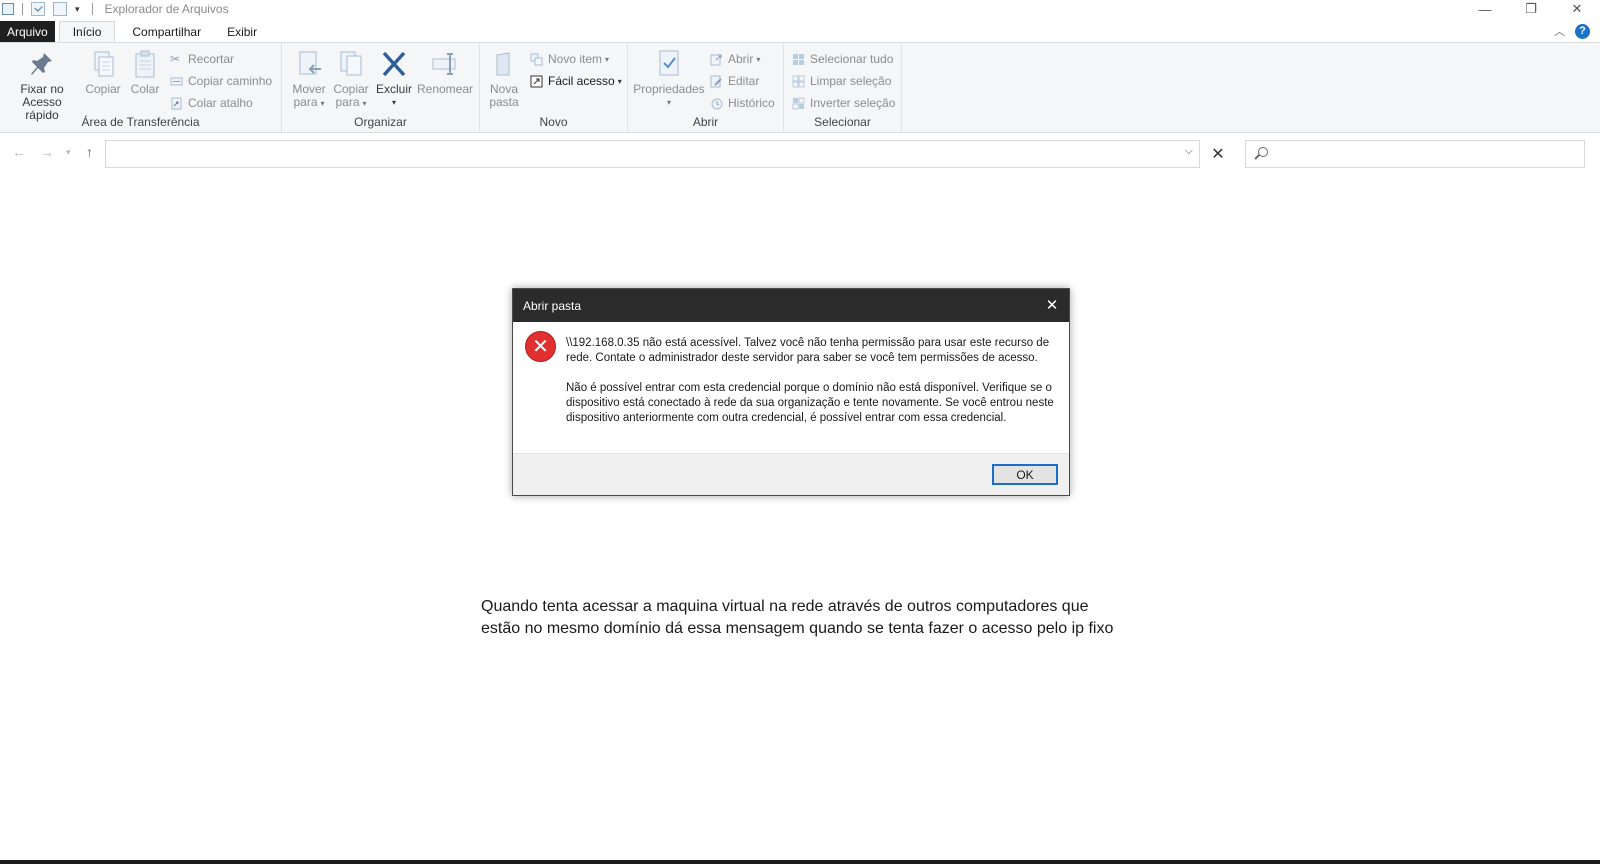  What do you see at coordinates (47, 152) in the screenshot?
I see `forward-arrow-icon: →` at bounding box center [47, 152].